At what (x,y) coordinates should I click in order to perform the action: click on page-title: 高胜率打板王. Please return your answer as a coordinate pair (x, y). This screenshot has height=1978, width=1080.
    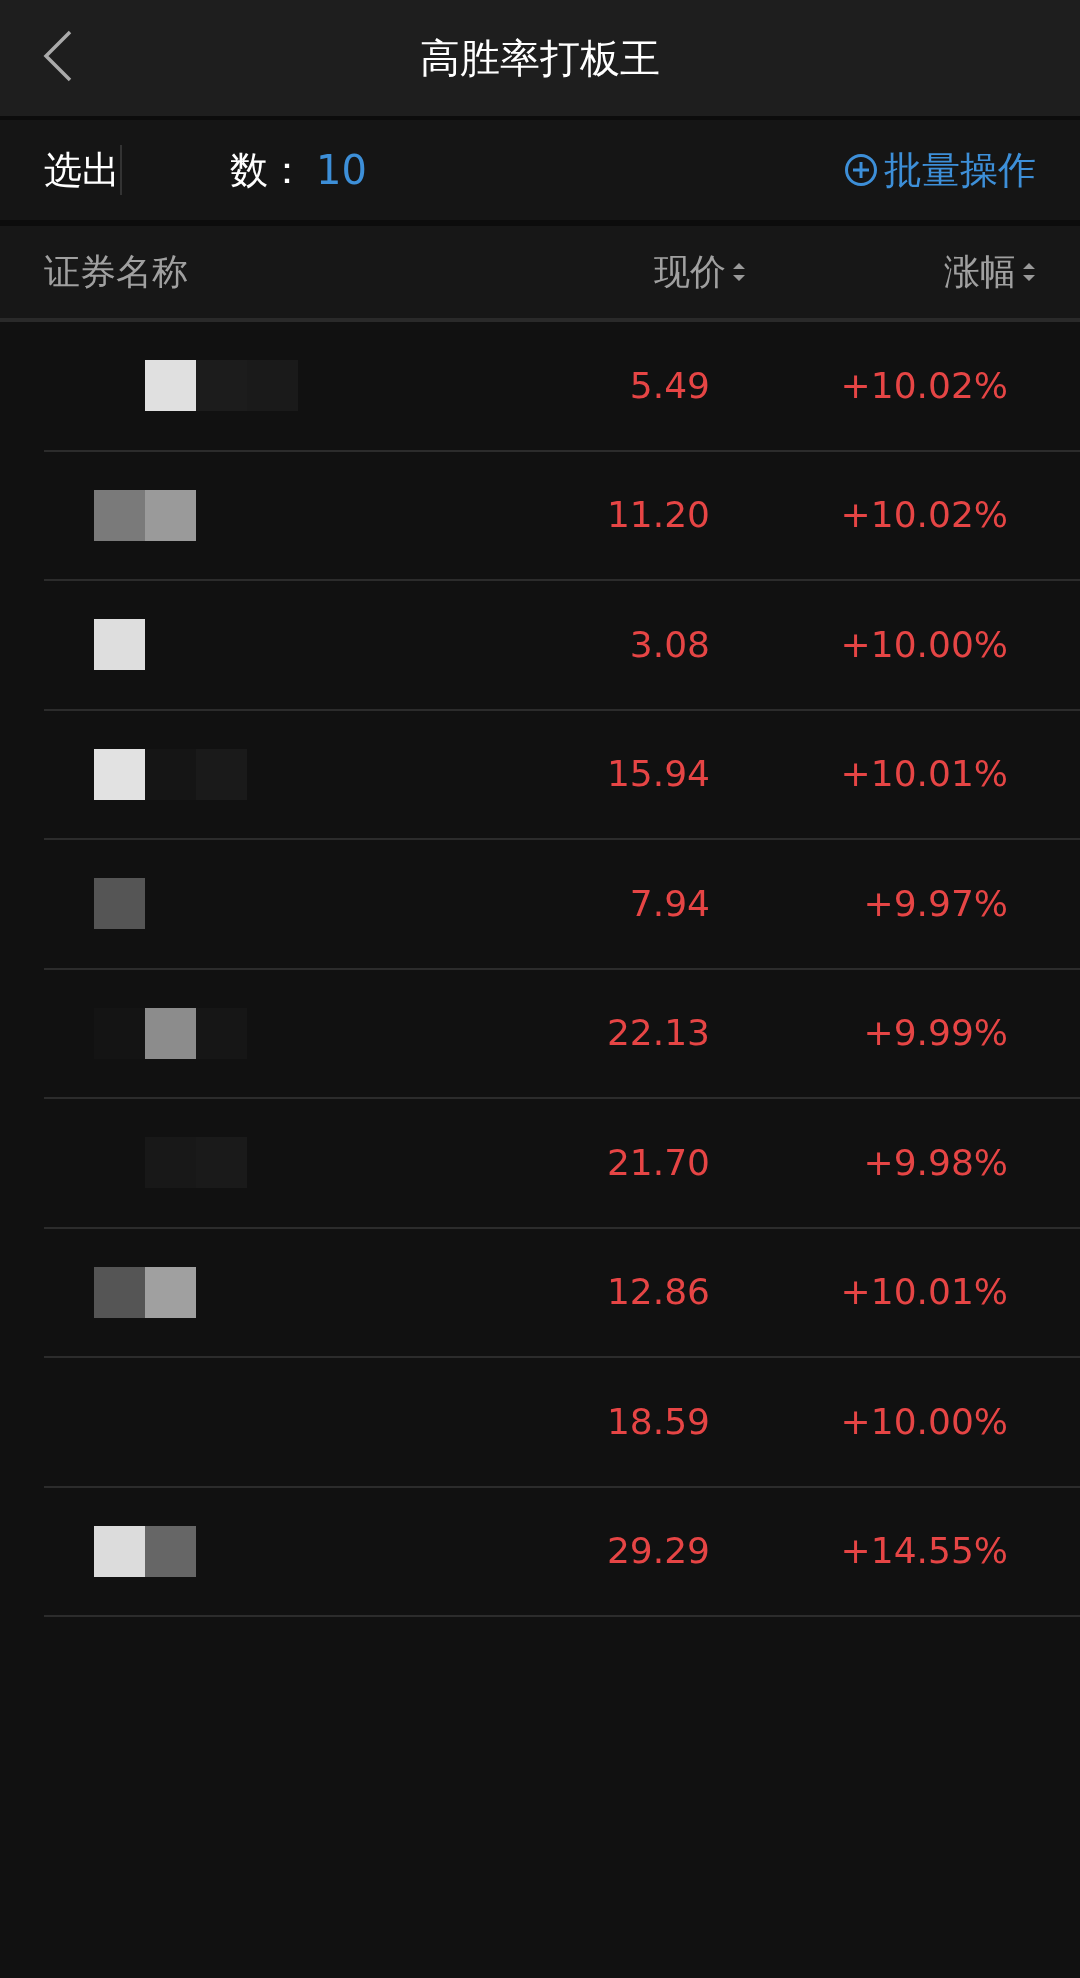
    Looking at the image, I should click on (540, 58).